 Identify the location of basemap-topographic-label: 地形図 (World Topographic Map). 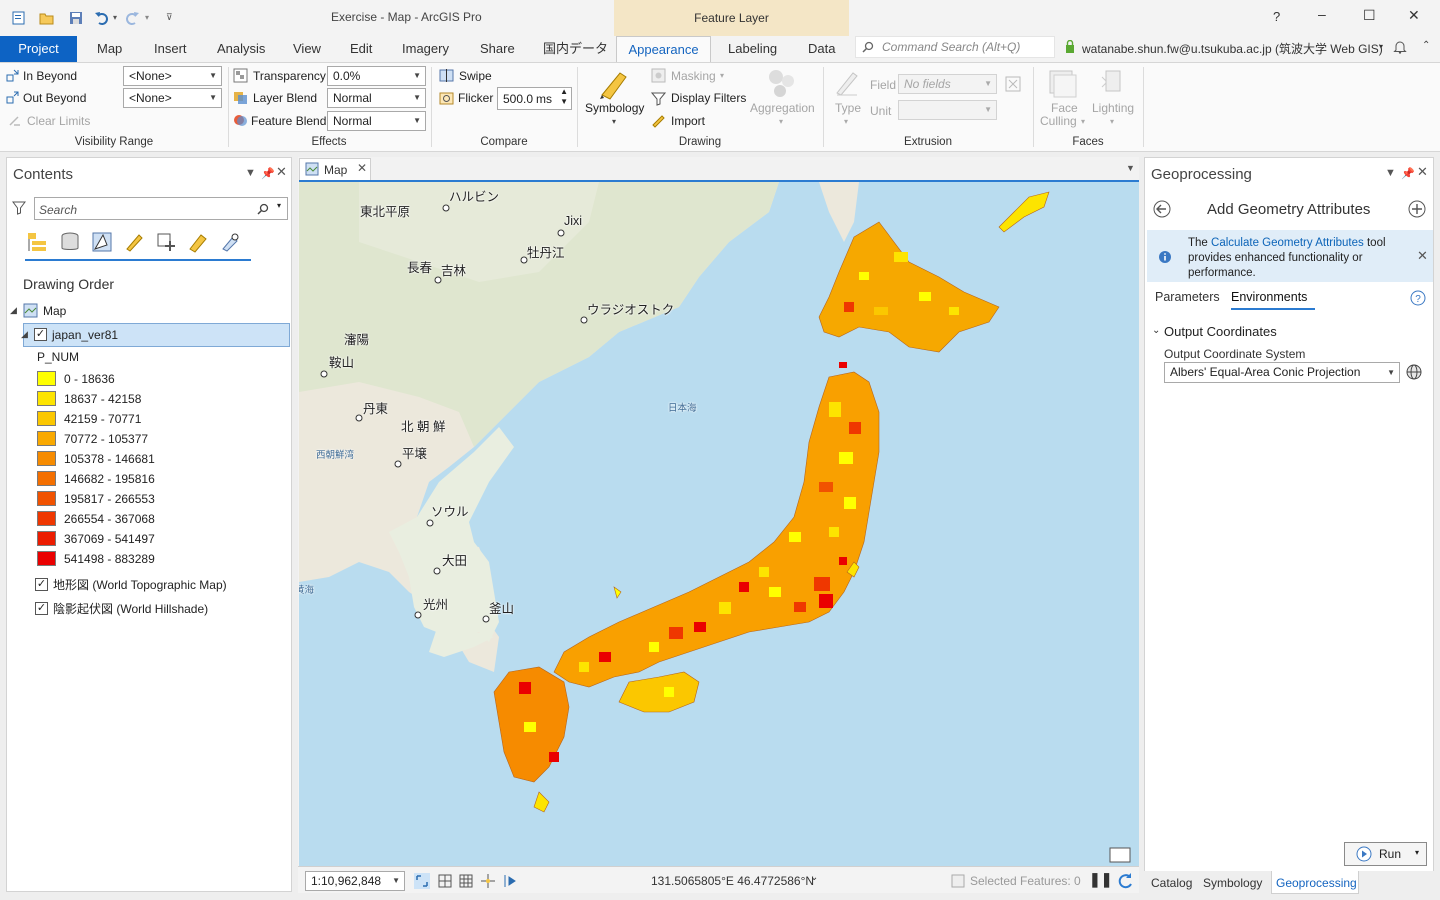
(140, 584).